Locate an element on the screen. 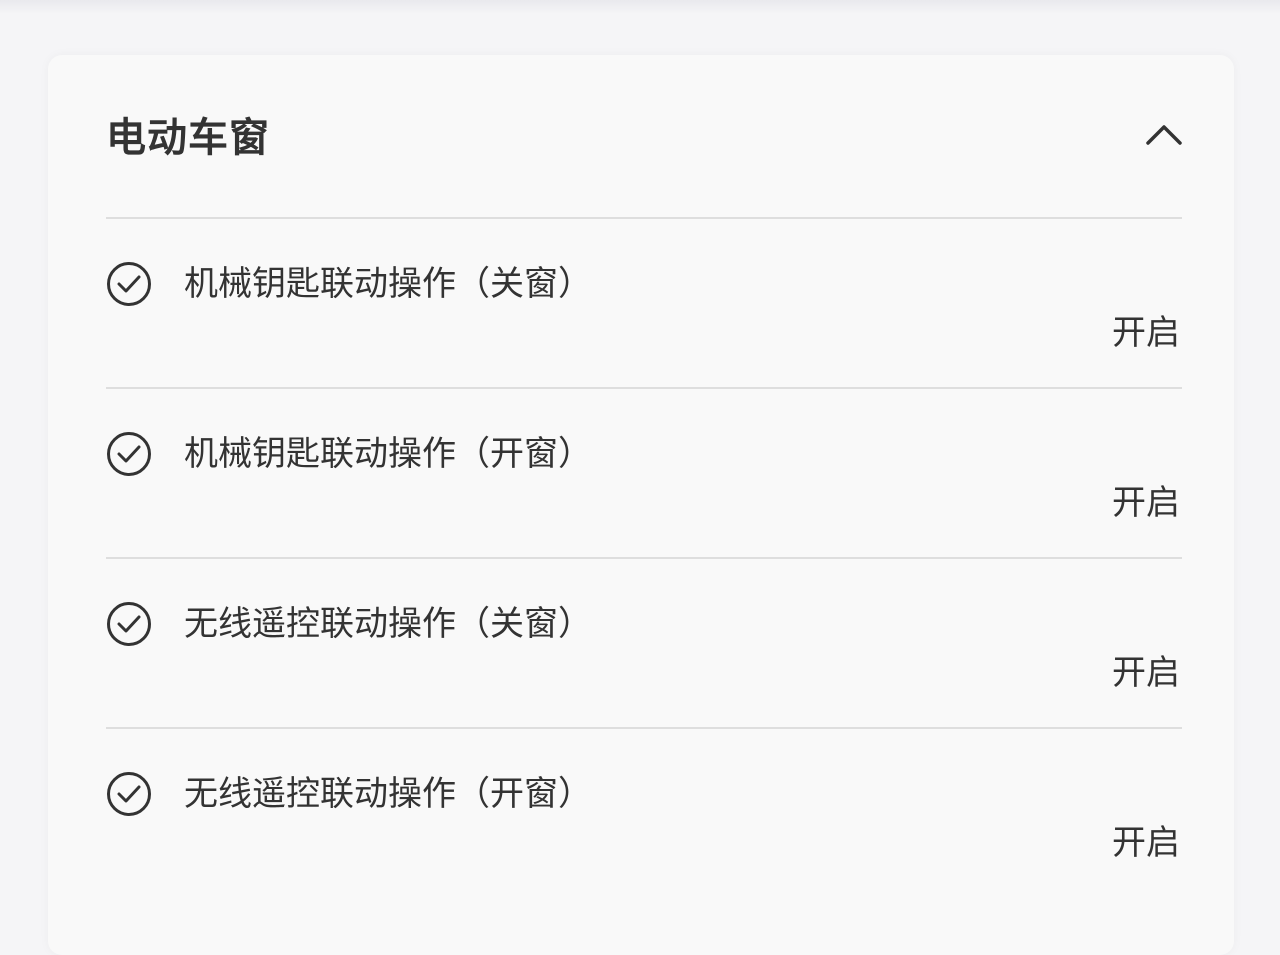  section-header: 电动车窗 is located at coordinates (644, 137).